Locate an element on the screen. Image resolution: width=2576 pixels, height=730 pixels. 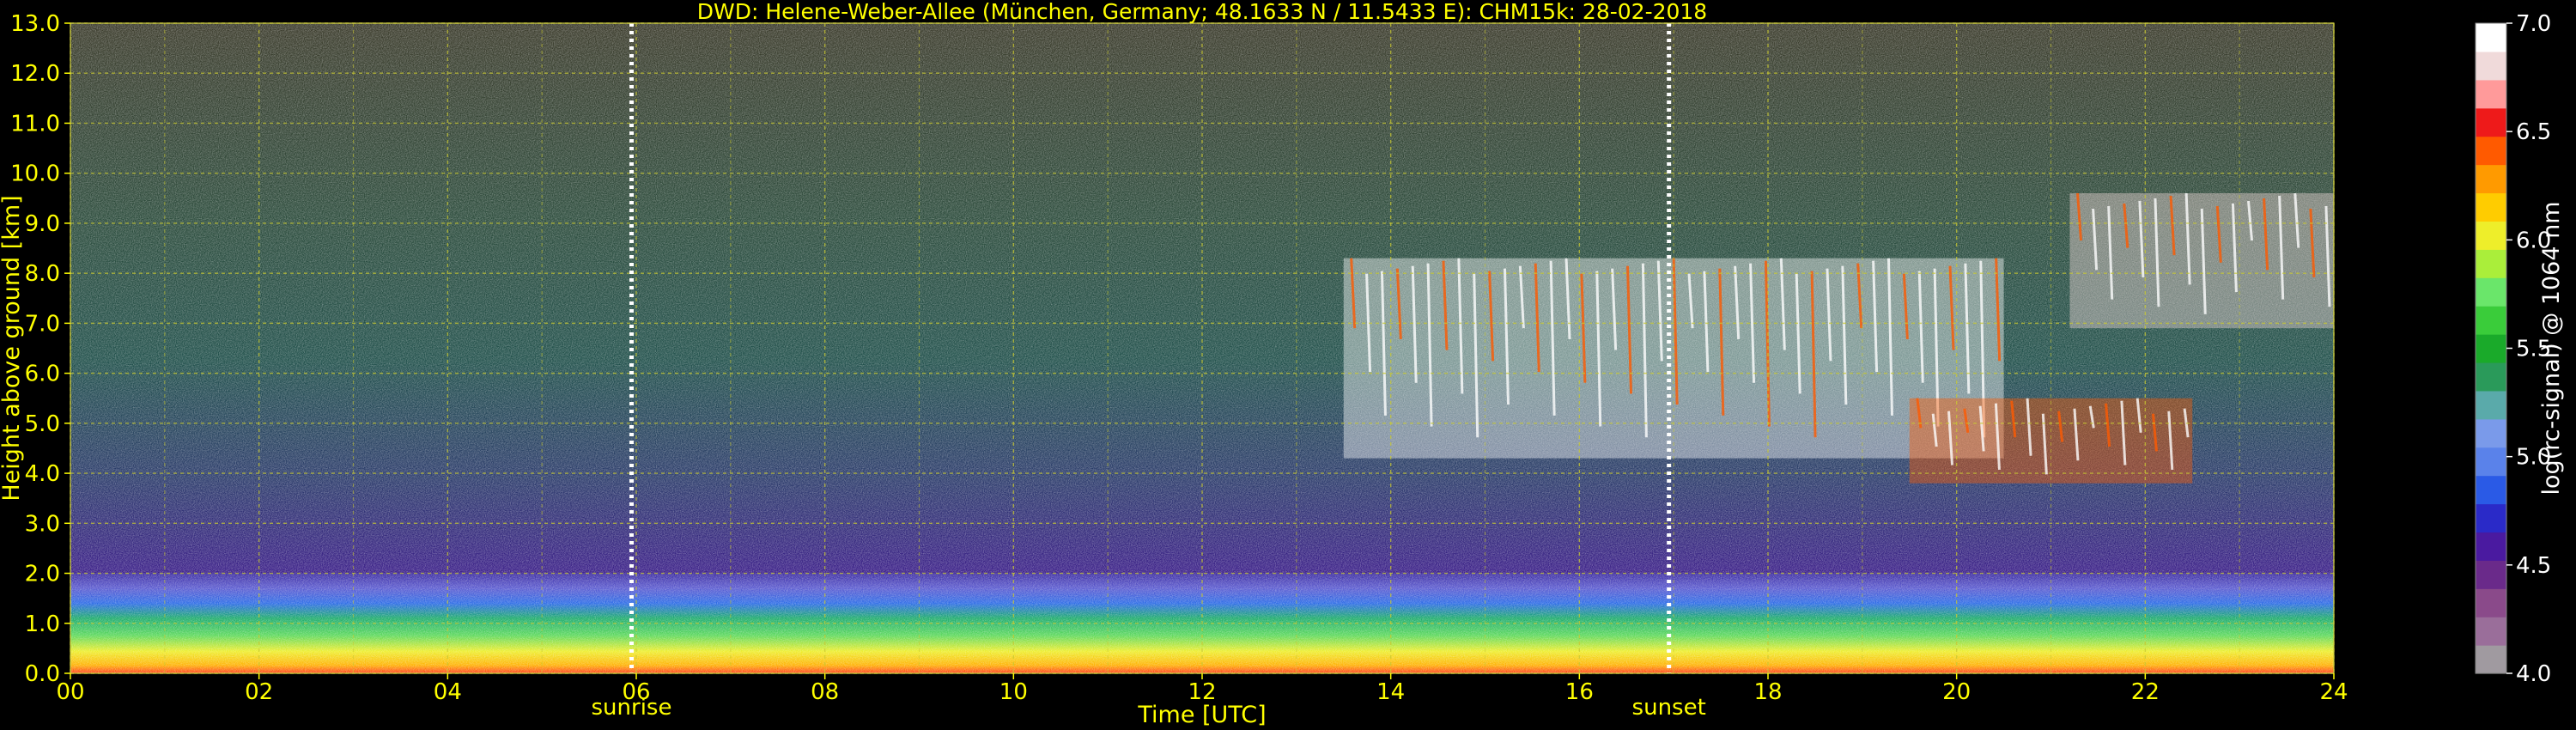
event-label-sunrise: sunrise is located at coordinates (632, 708).